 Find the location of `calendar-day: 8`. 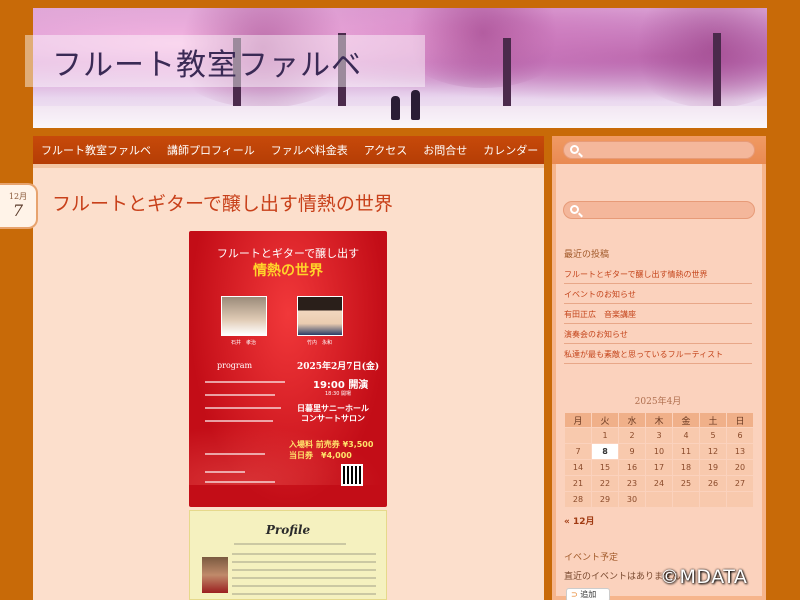

calendar-day: 8 is located at coordinates (605, 451).